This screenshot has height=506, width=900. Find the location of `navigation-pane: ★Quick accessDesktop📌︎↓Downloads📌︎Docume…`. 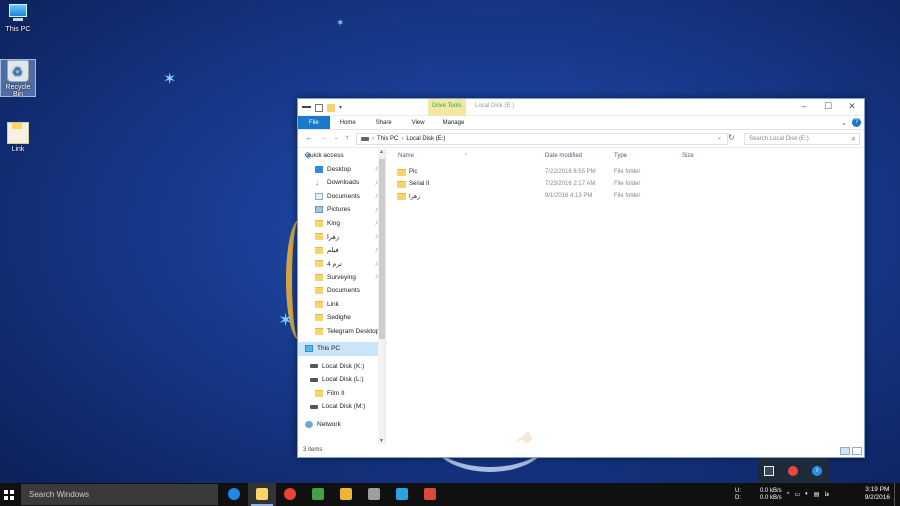

navigation-pane: ★Quick accessDesktop📌︎↓Downloads📌︎Docume… is located at coordinates (342, 296).